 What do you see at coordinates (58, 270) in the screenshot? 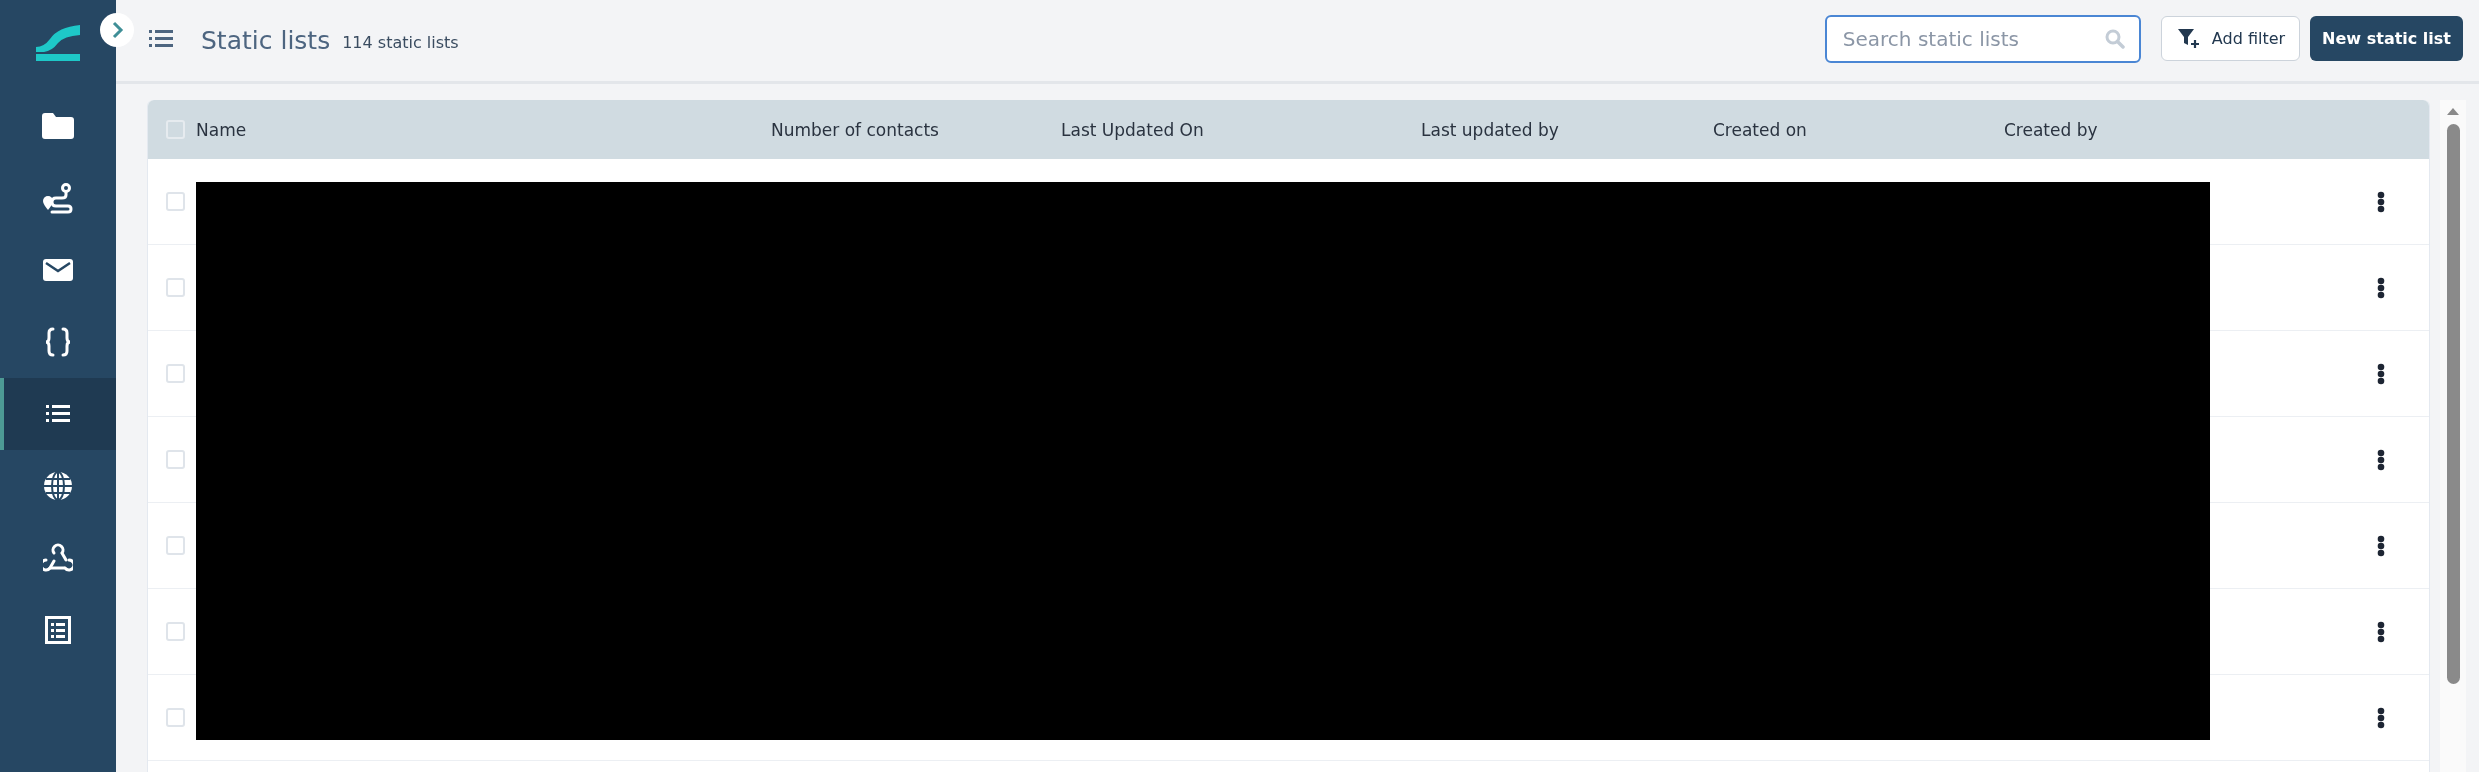
I see `mail-icon` at bounding box center [58, 270].